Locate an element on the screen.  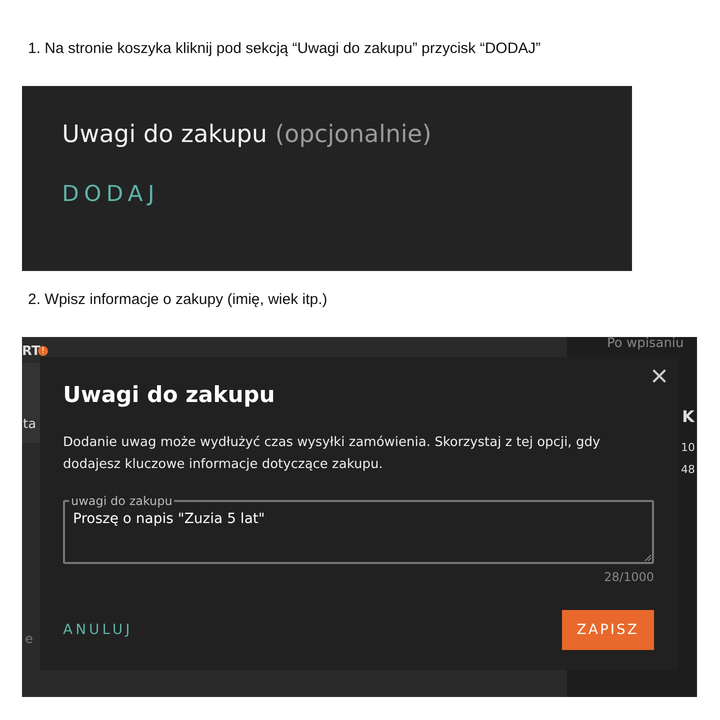
notes-field: uwagi do zakupu Proszę o napis "Zuzia 5 lat" is located at coordinates (358, 529).